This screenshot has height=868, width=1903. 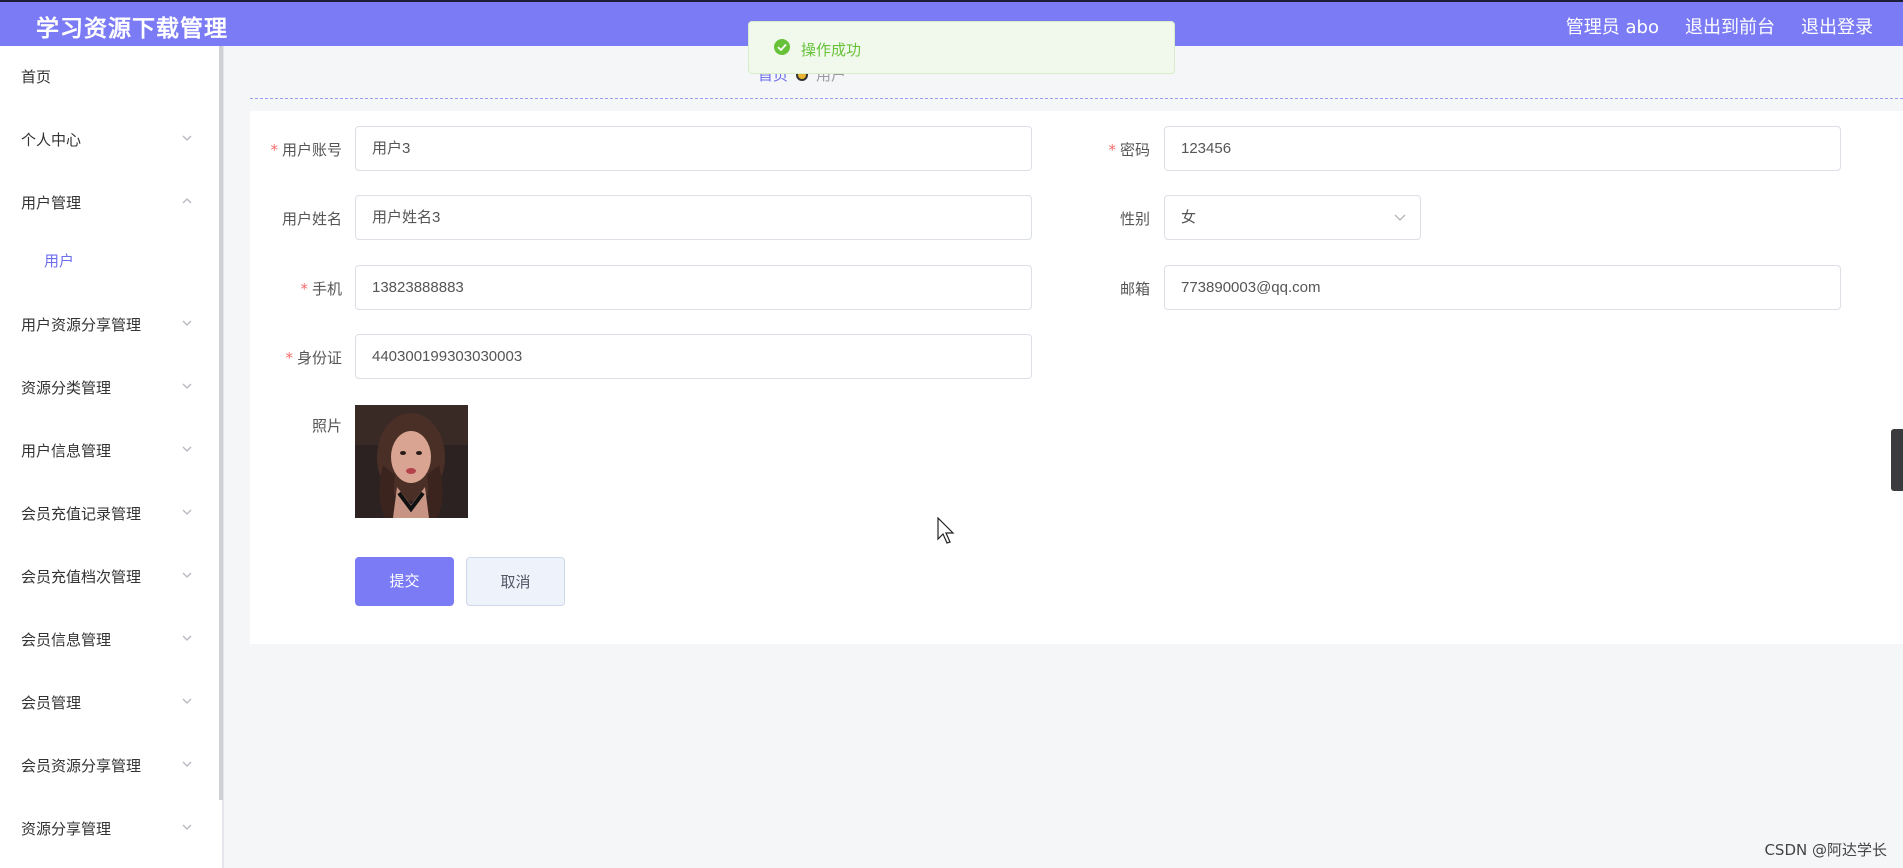 I want to click on gender-select: 女, so click(x=1292, y=217).